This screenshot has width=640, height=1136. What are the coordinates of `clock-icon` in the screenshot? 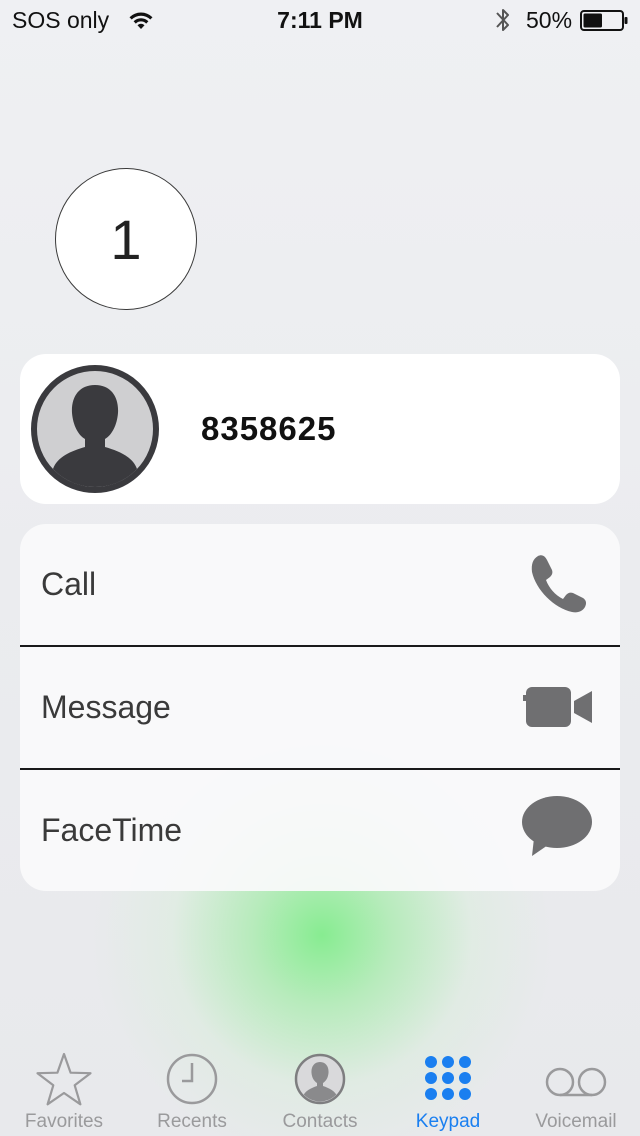 It's located at (192, 1079).